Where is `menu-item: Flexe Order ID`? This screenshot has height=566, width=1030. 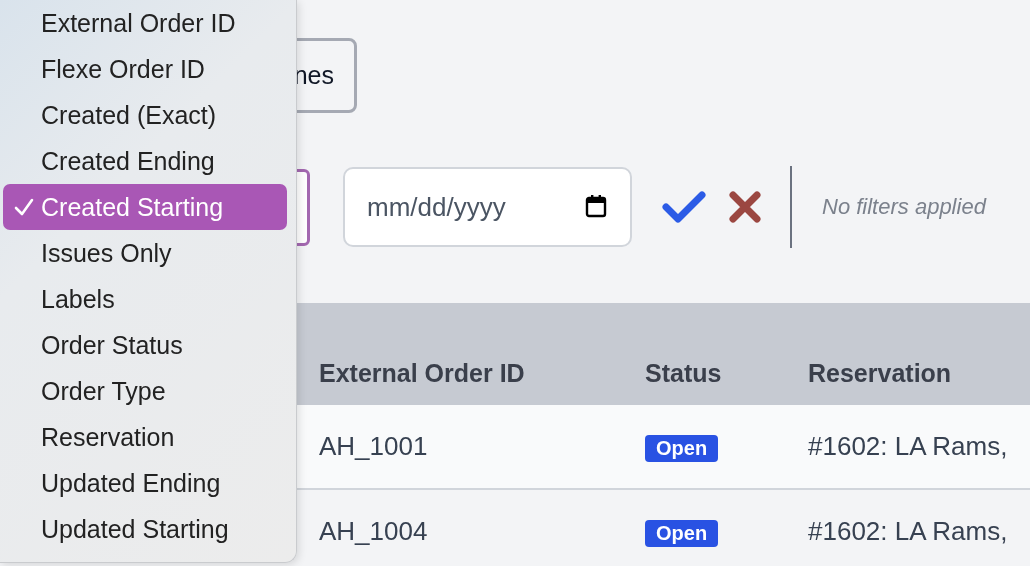 menu-item: Flexe Order ID is located at coordinates (145, 69).